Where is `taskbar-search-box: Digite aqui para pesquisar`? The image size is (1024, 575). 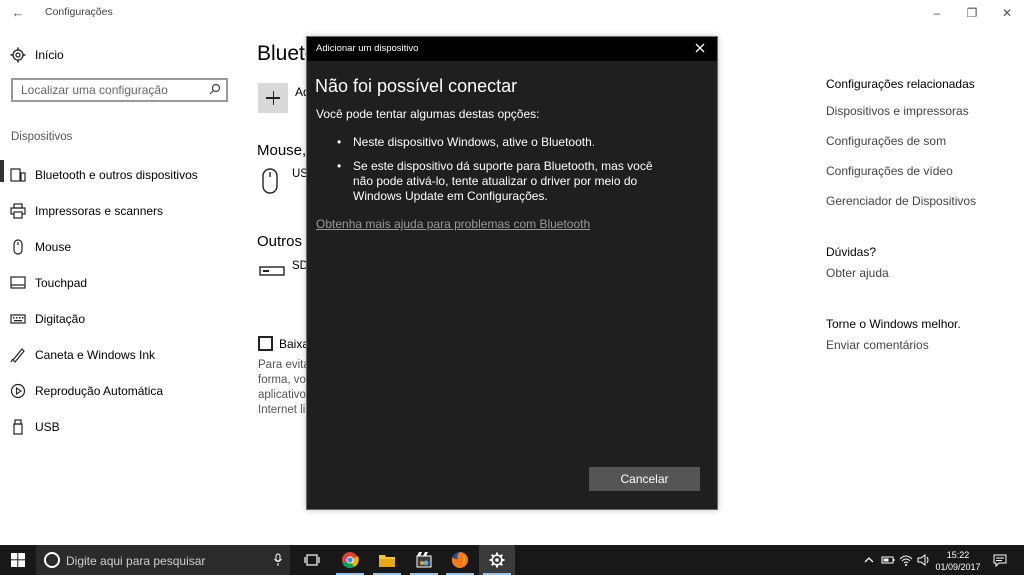
taskbar-search-box: Digite aqui para pesquisar is located at coordinates (163, 560).